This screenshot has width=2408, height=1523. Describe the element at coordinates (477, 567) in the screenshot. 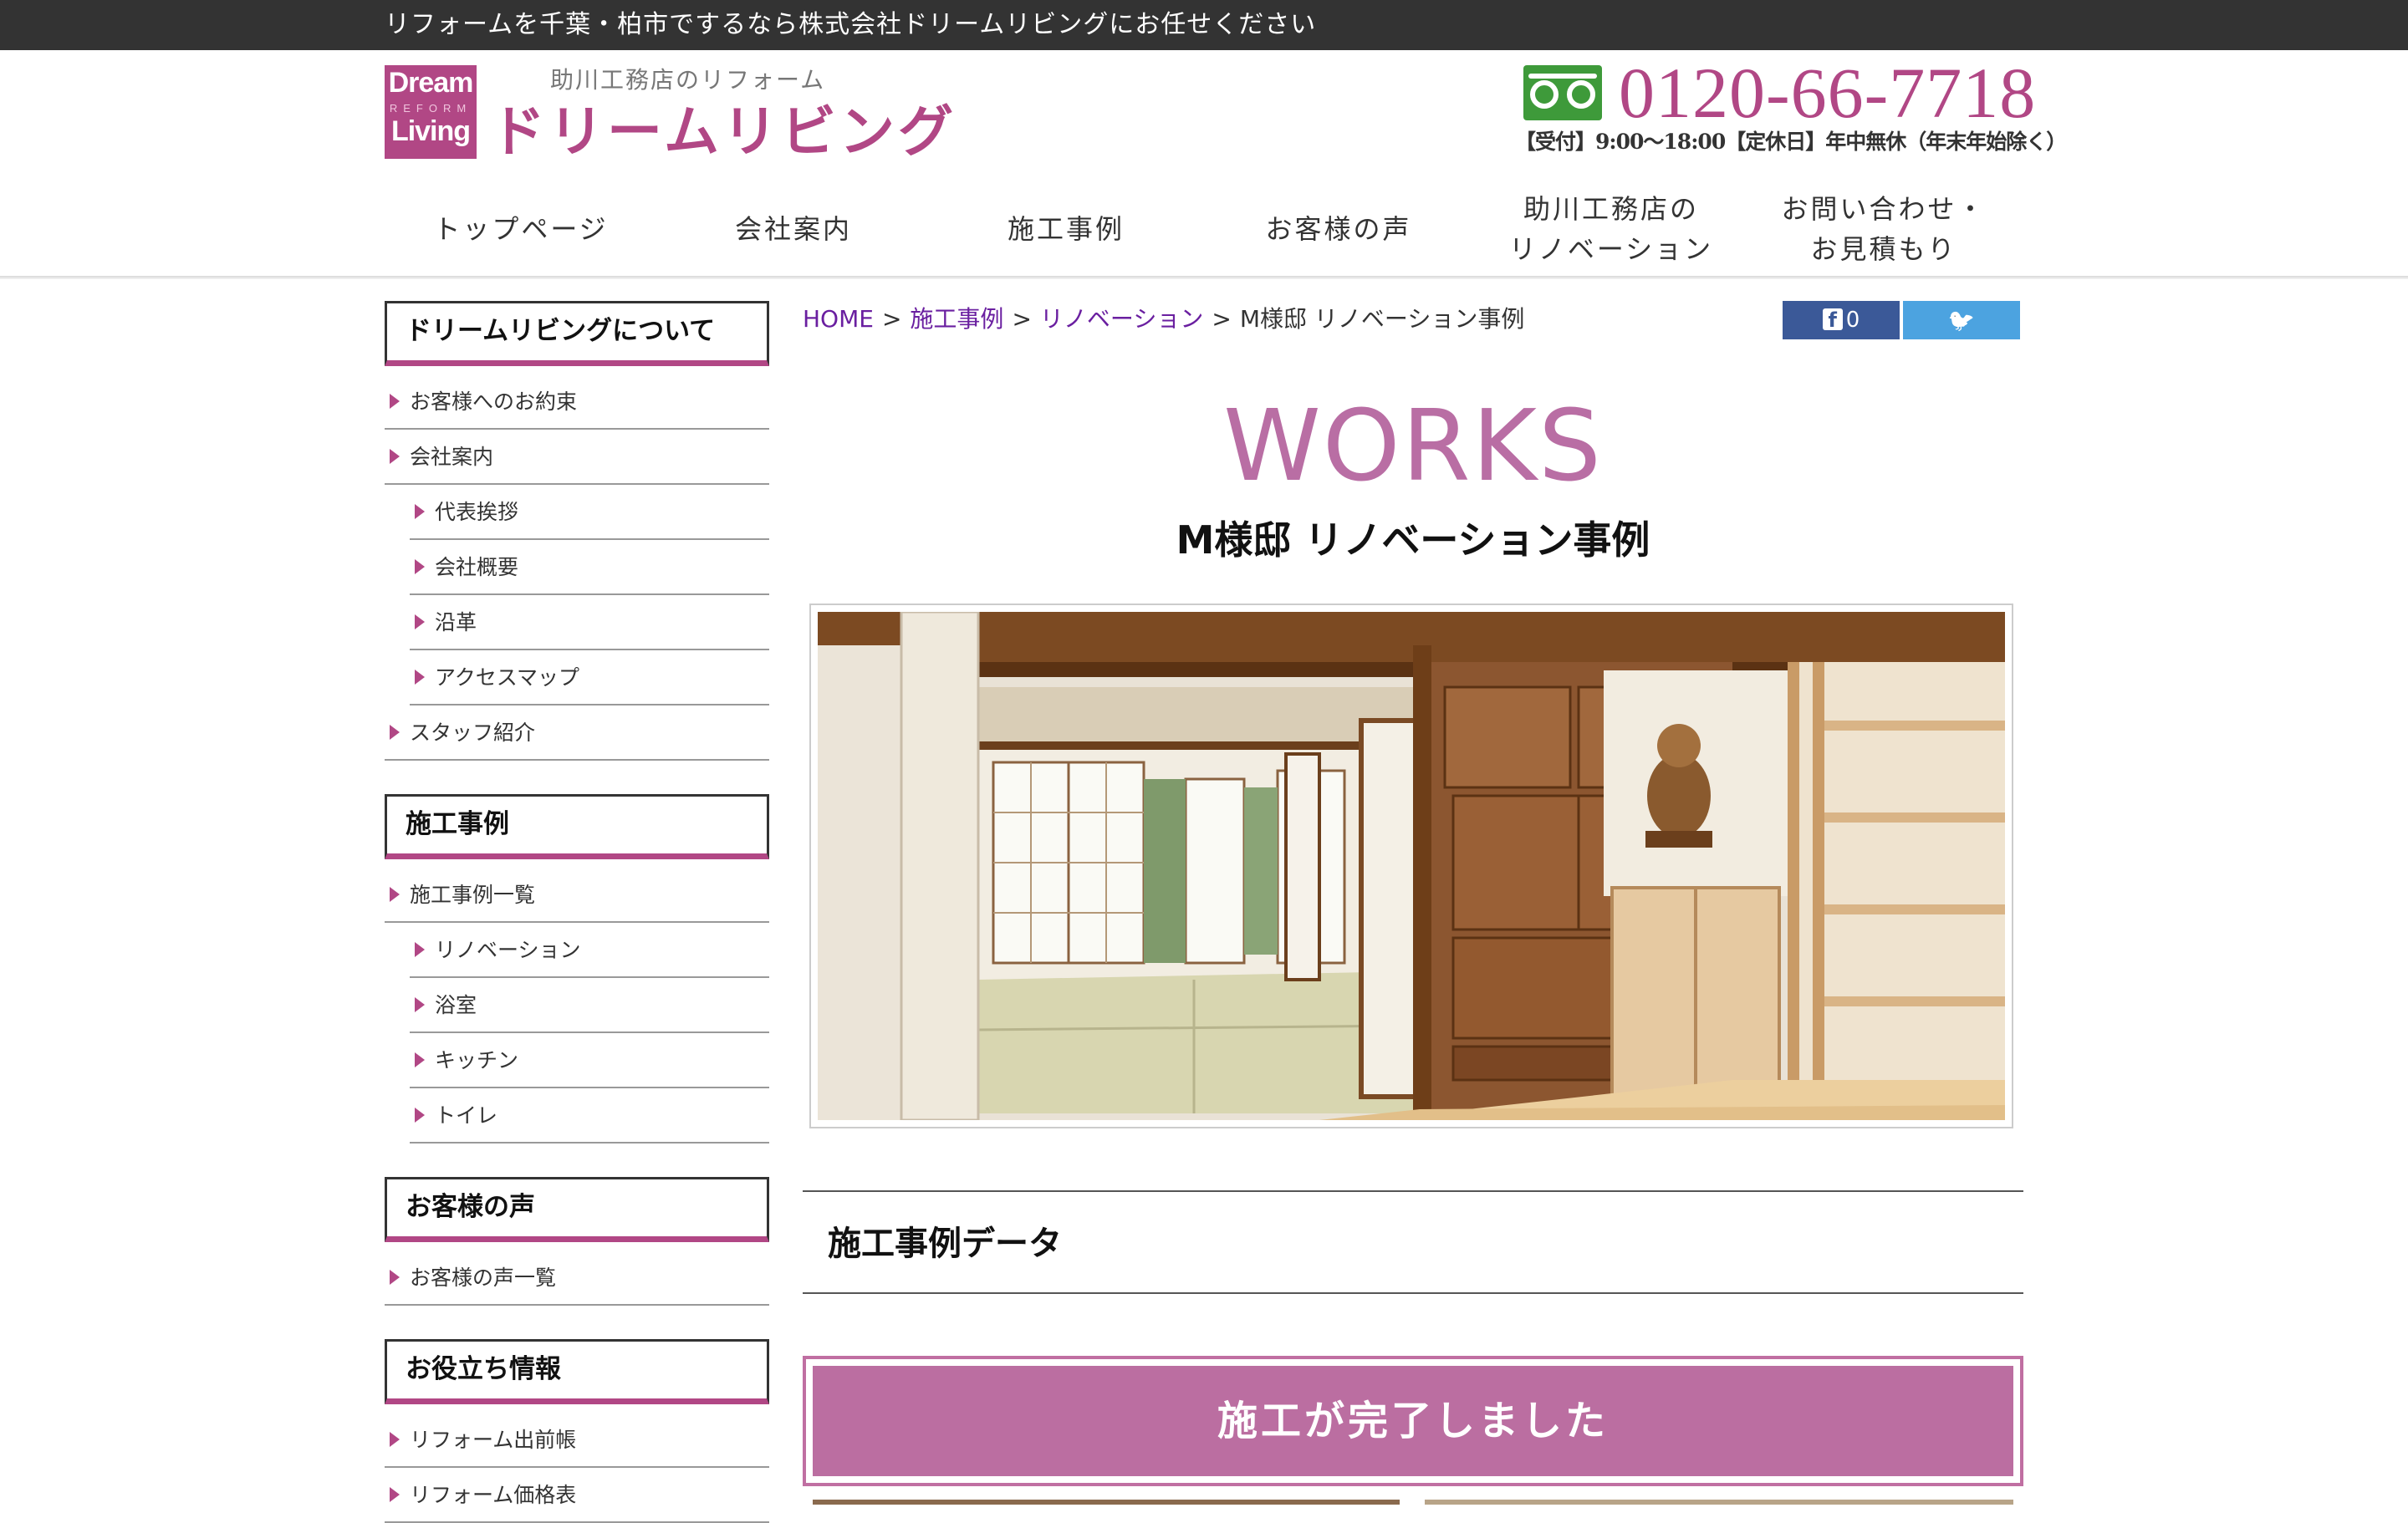

I see `sidebar-item-label: 会社概要` at that location.